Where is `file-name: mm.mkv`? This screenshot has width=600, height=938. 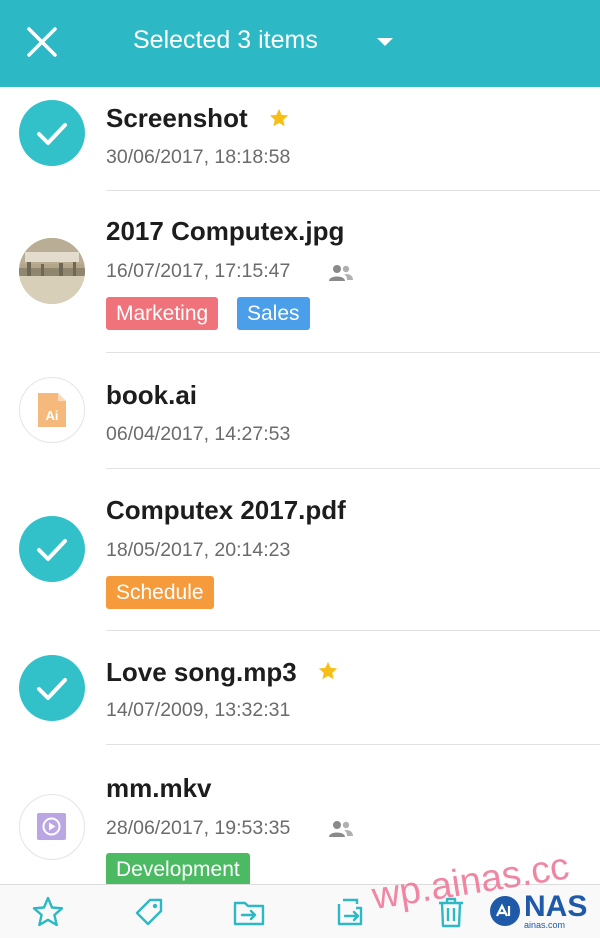
file-name: mm.mkv is located at coordinates (159, 788).